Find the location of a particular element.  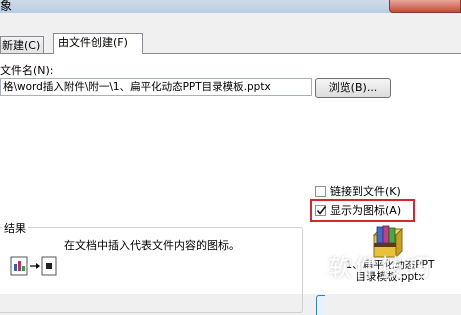

close-button is located at coordinates (425, 6).